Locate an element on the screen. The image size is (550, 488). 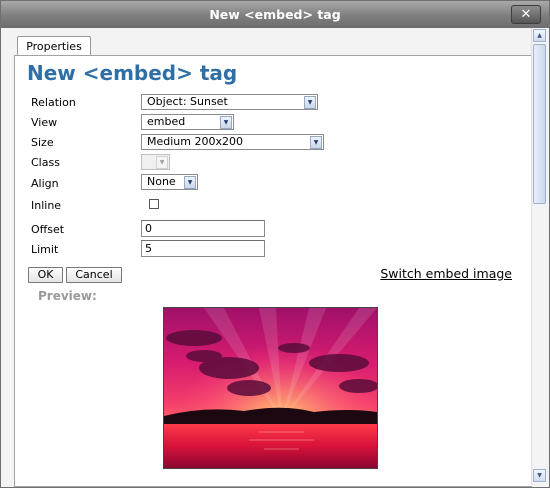
close-icon: ✕ is located at coordinates (526, 14).